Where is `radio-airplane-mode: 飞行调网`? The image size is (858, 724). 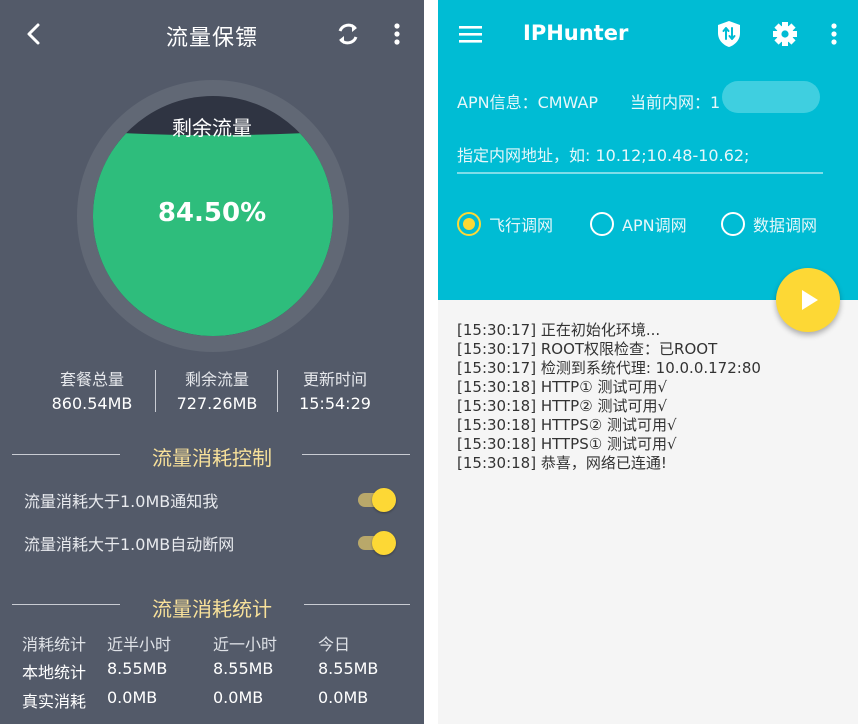
radio-airplane-mode: 飞行调网 is located at coordinates (505, 224).